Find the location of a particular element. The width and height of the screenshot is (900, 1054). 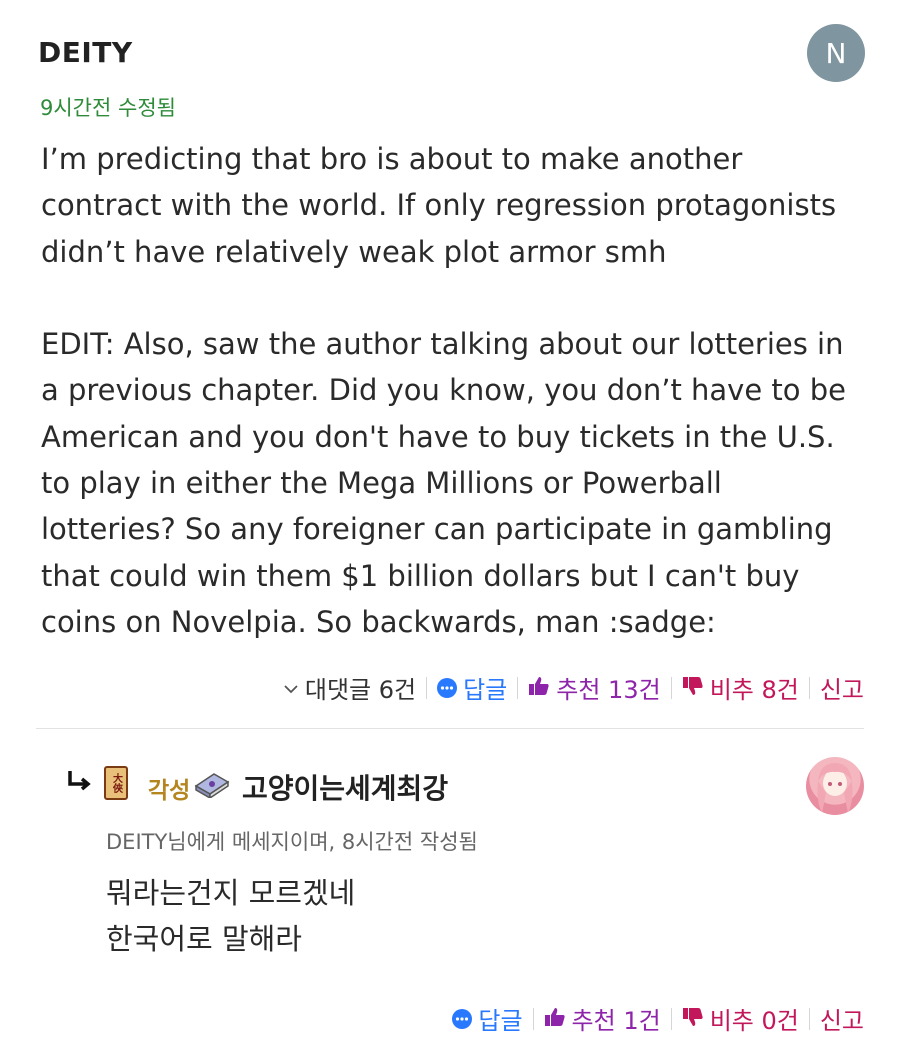

reply-meta: DEITY님에게 메세지이며, 8시간전 작성됨 is located at coordinates (292, 842).